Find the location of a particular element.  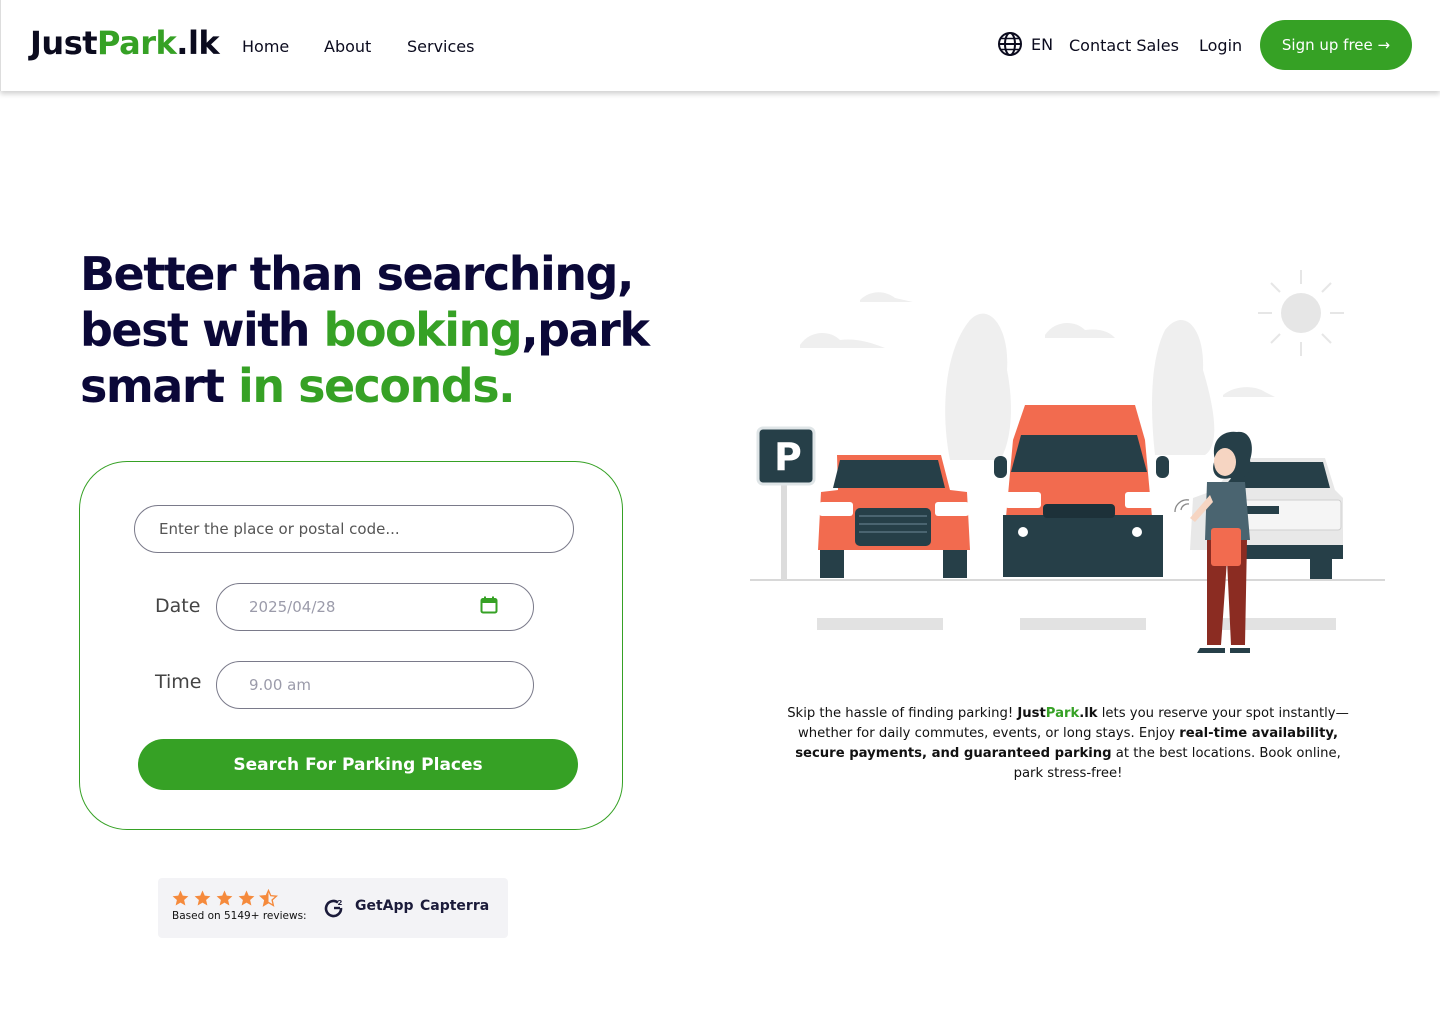

nav-home: Home is located at coordinates (265, 46).